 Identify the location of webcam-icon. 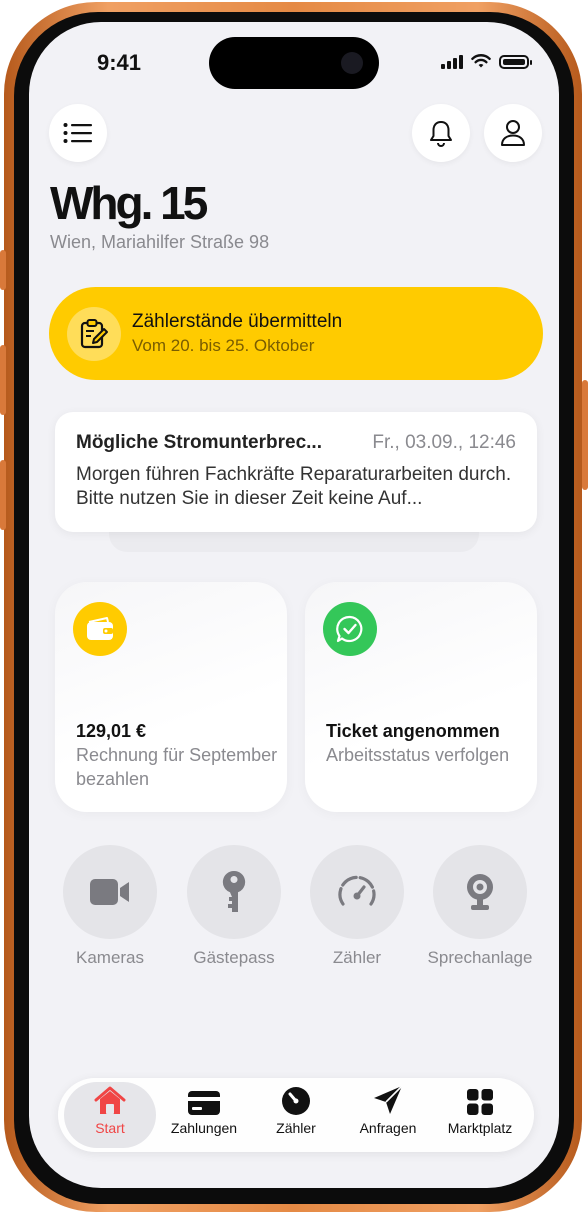
(480, 892).